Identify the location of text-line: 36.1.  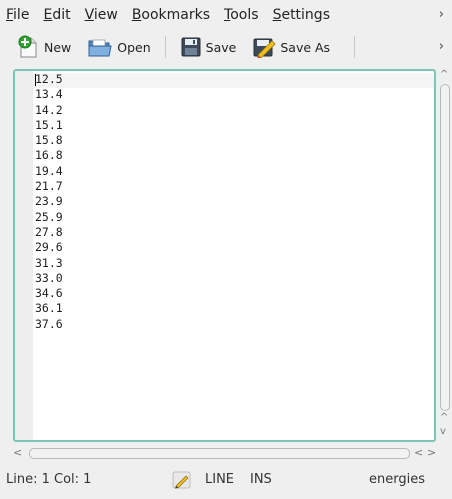
(49, 308).